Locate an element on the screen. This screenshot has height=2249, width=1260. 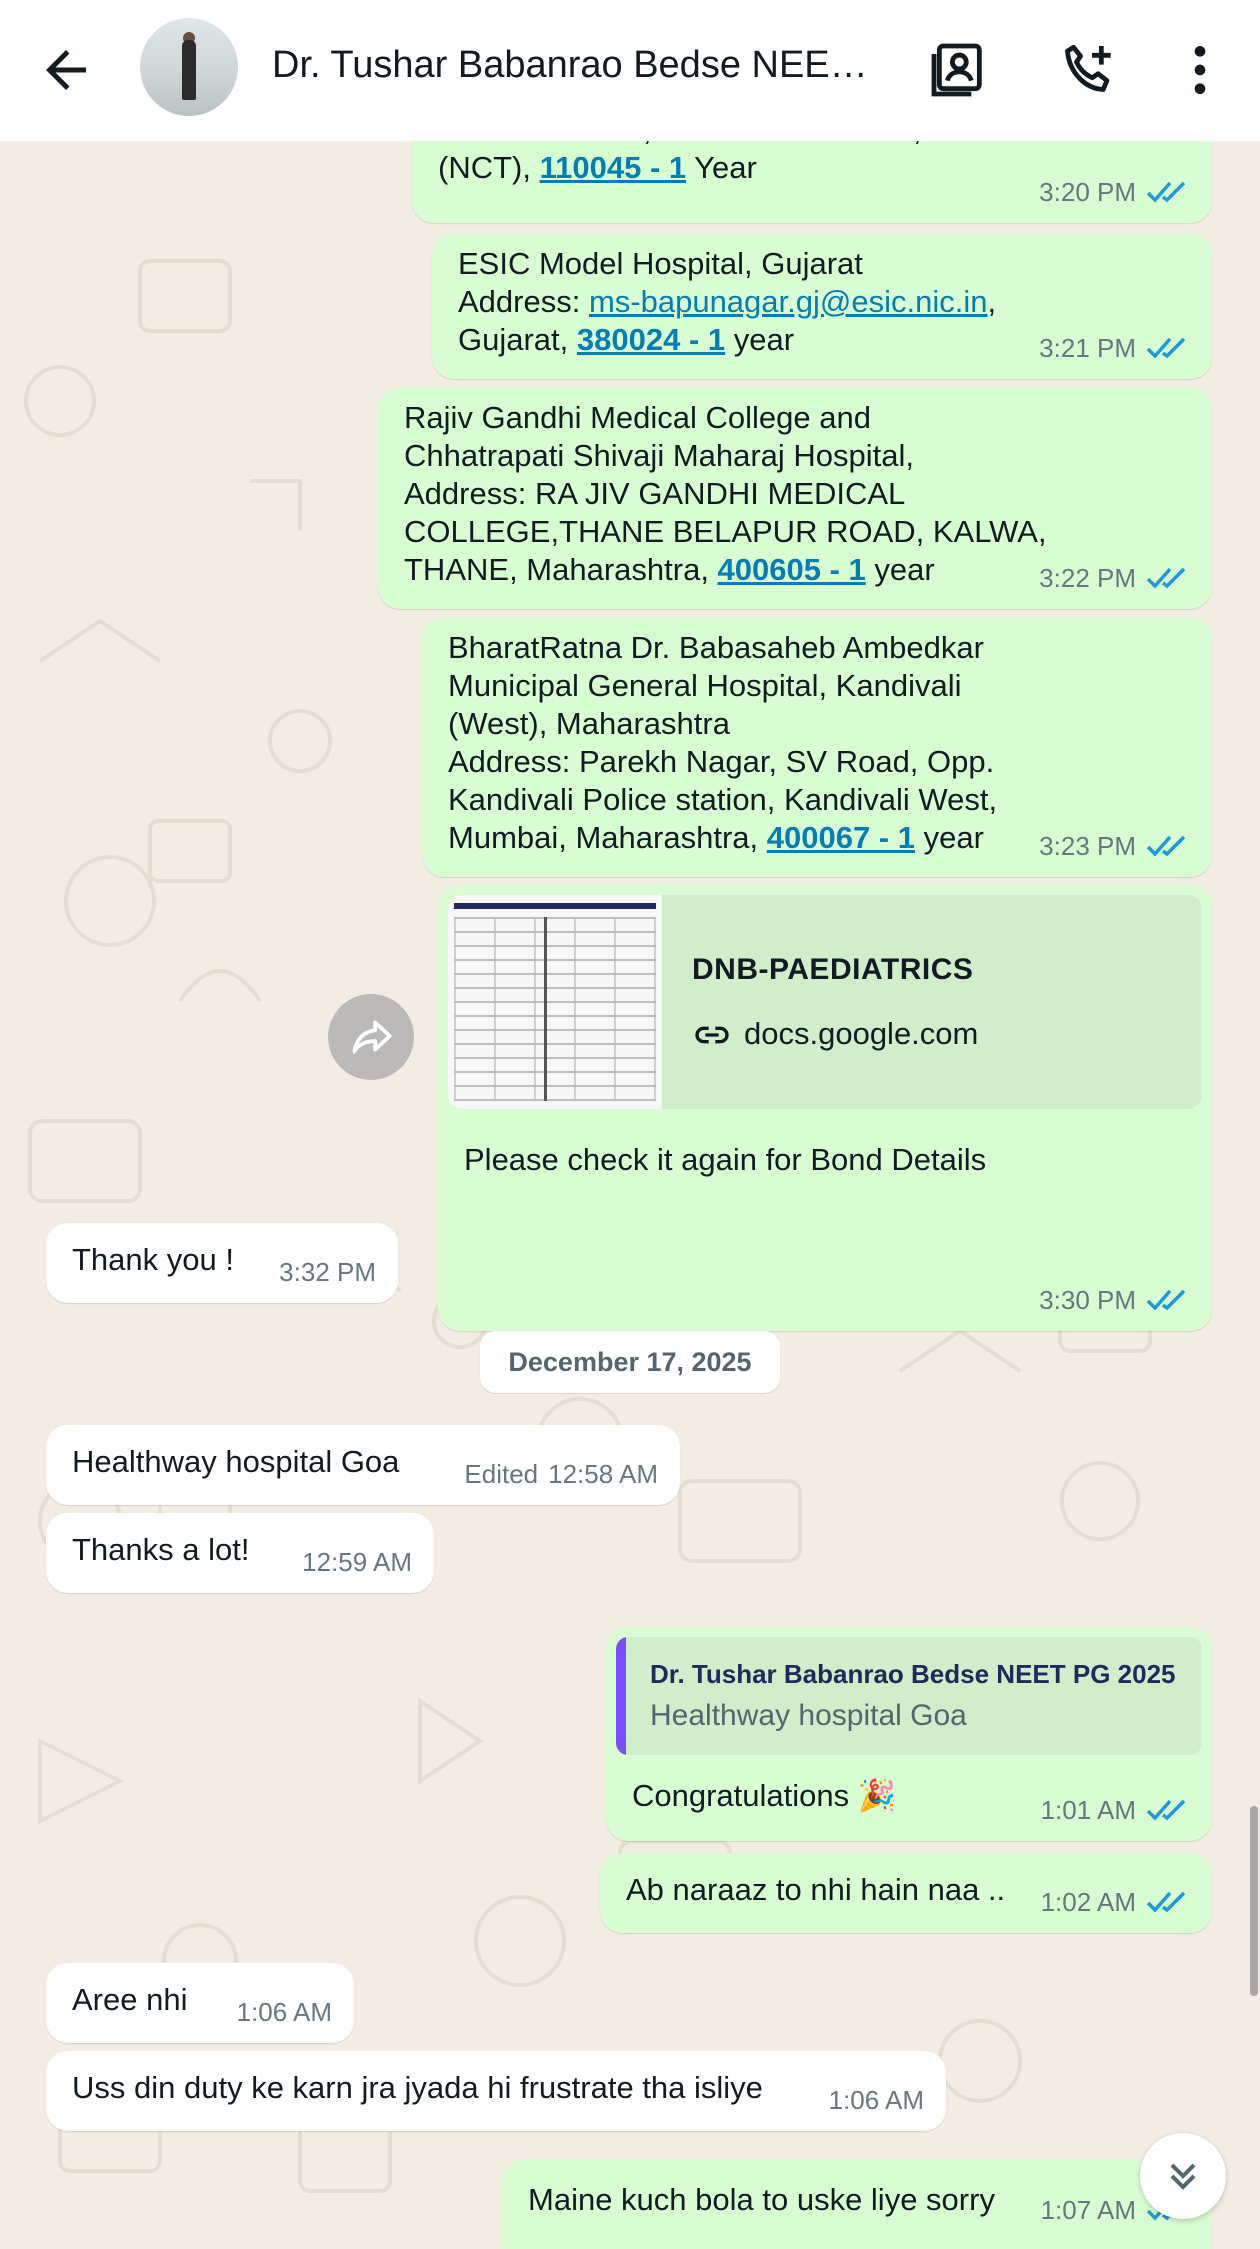
message-bubble-outgoing: Ab naraaz to nhi hain naa .. 1:02 AM is located at coordinates (906, 1893).